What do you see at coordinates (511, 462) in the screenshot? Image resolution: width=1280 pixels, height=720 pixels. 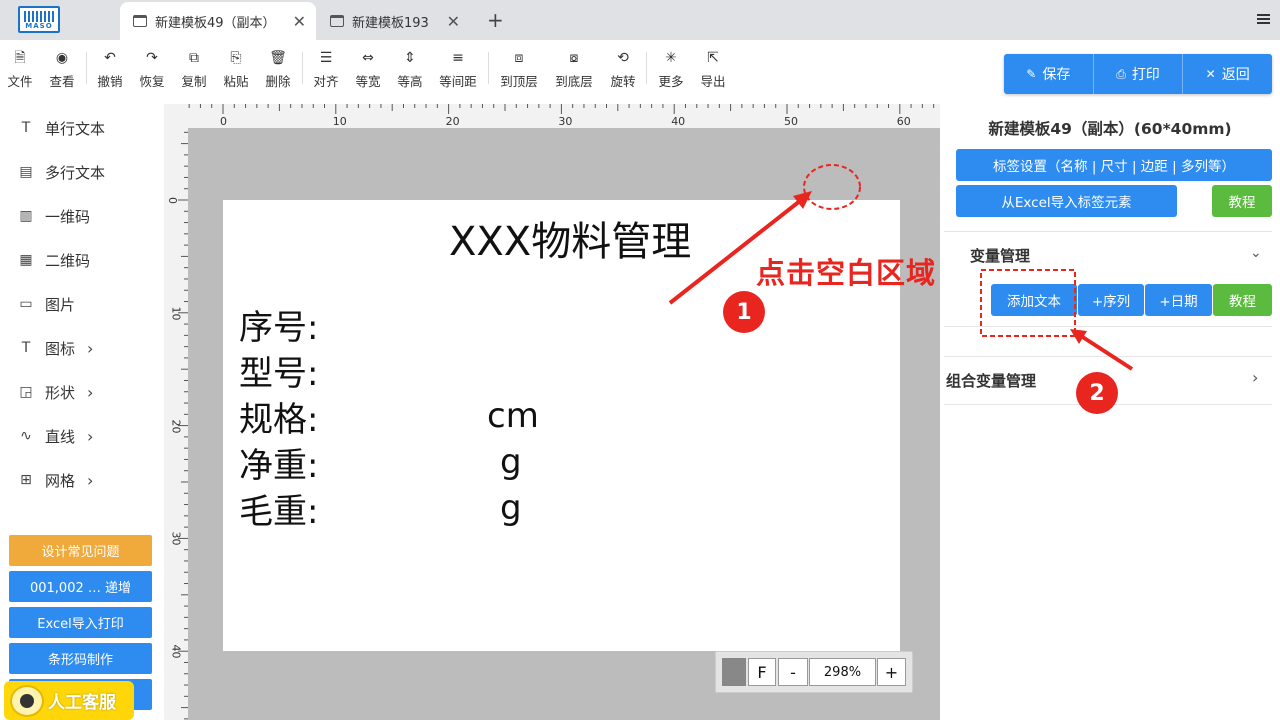 I see `label-value-net-weight: g` at bounding box center [511, 462].